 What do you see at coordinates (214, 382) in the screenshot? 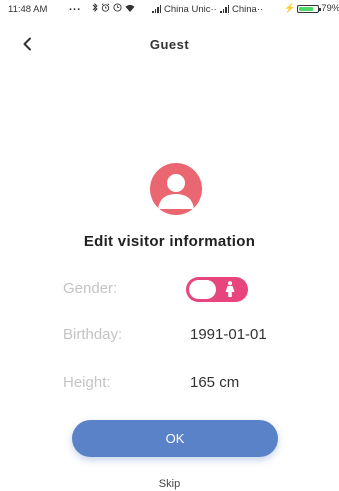
I see `height-value: 165 cm` at bounding box center [214, 382].